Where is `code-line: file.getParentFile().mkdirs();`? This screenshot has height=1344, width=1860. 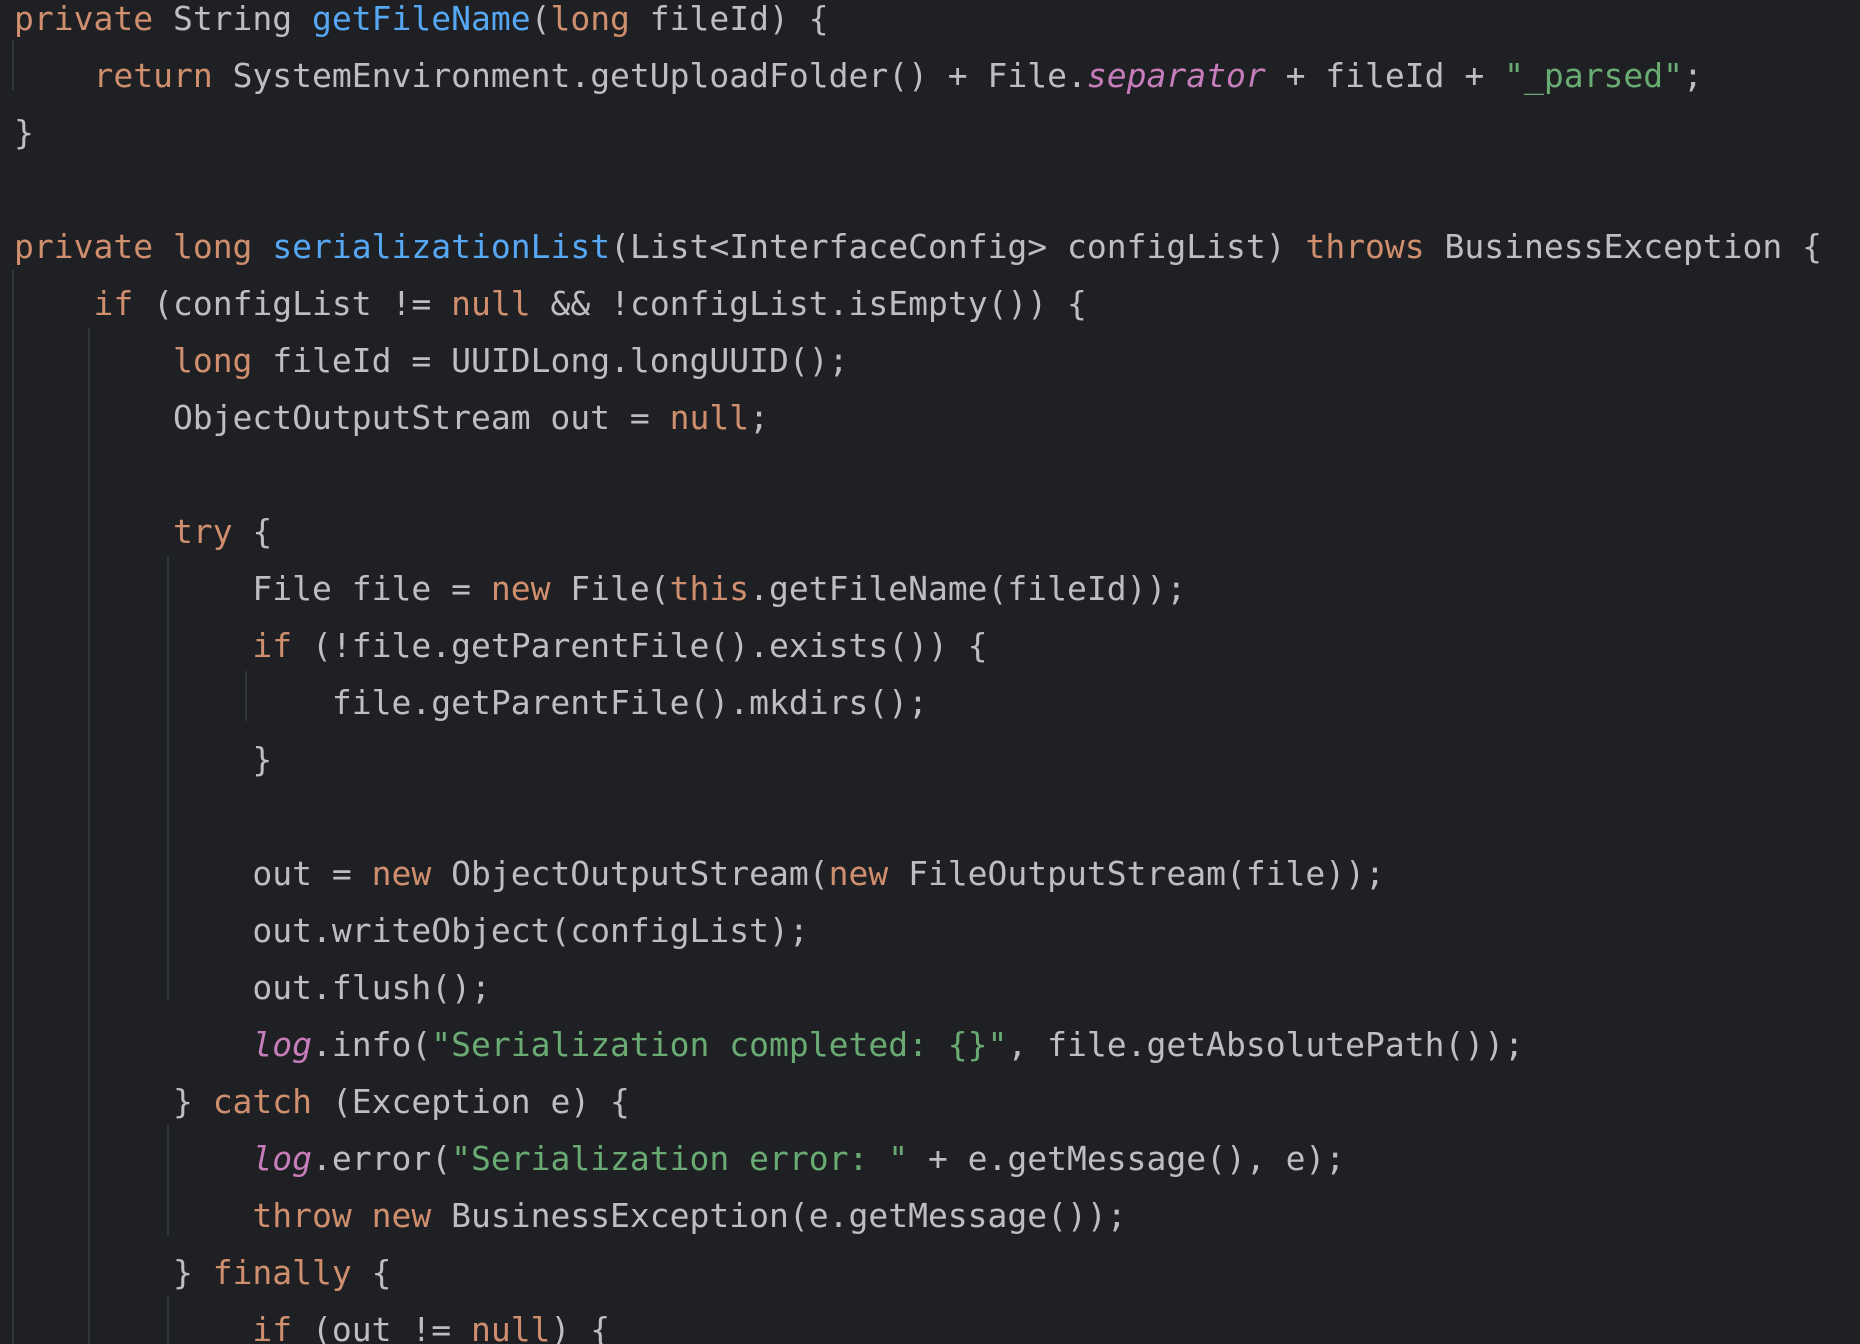 code-line: file.getParentFile().mkdirs(); is located at coordinates (471, 702).